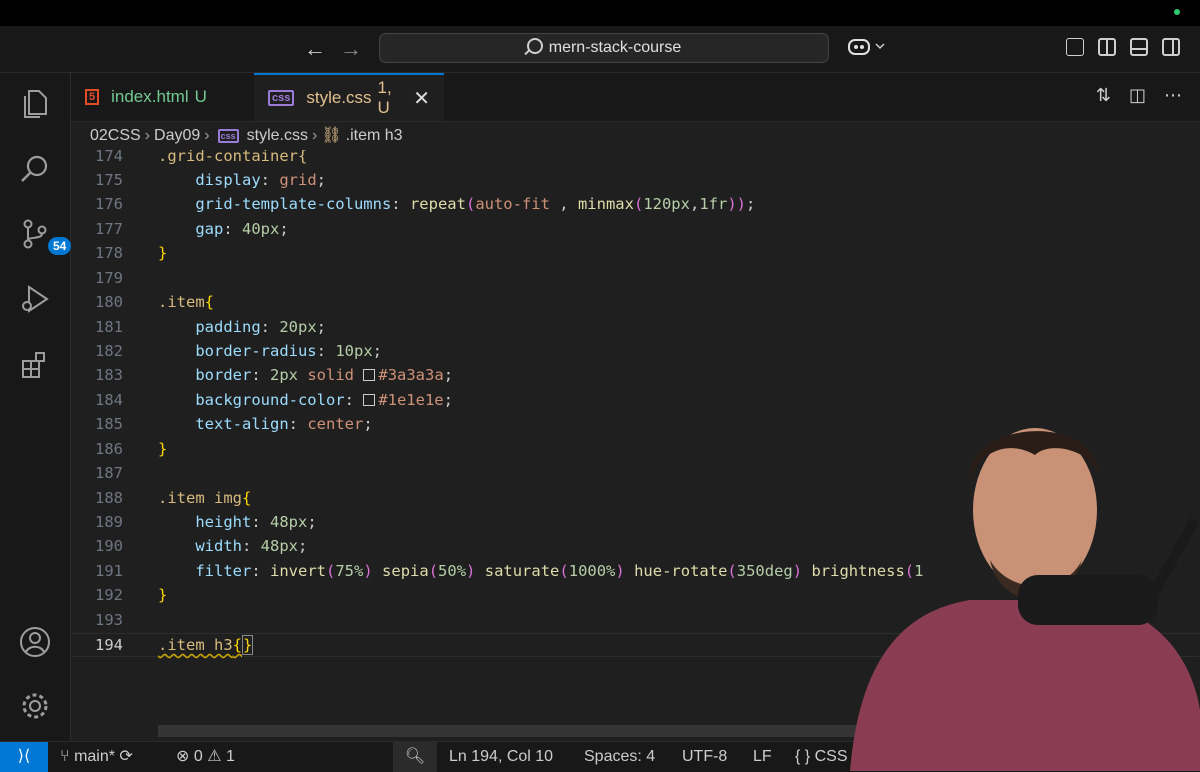  I want to click on toggle-panel-icon, so click(1139, 47).